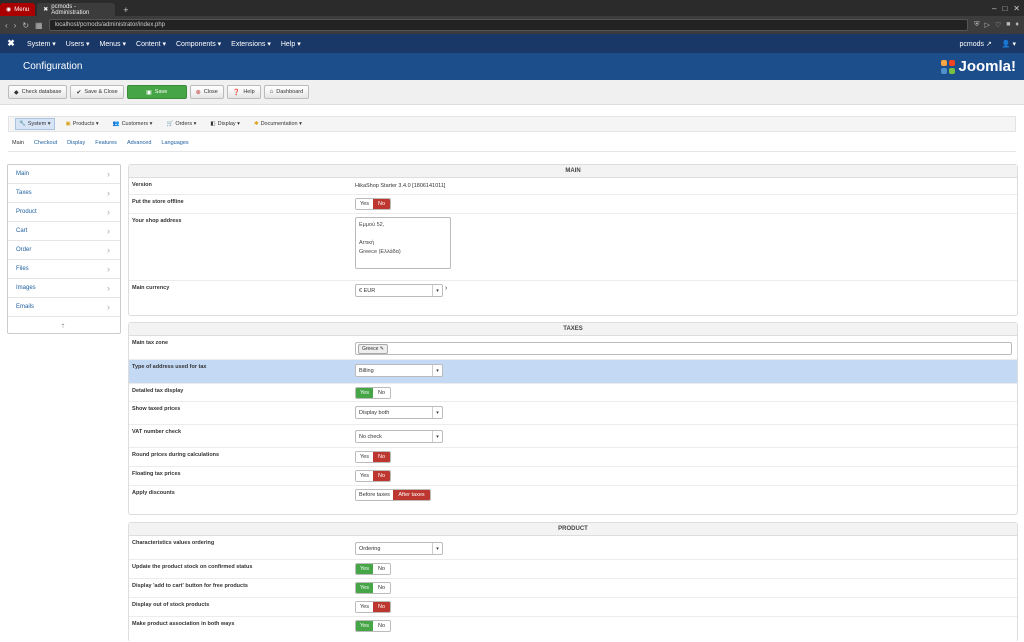  What do you see at coordinates (25, 25) in the screenshot?
I see `reload-icon: ↻` at bounding box center [25, 25].